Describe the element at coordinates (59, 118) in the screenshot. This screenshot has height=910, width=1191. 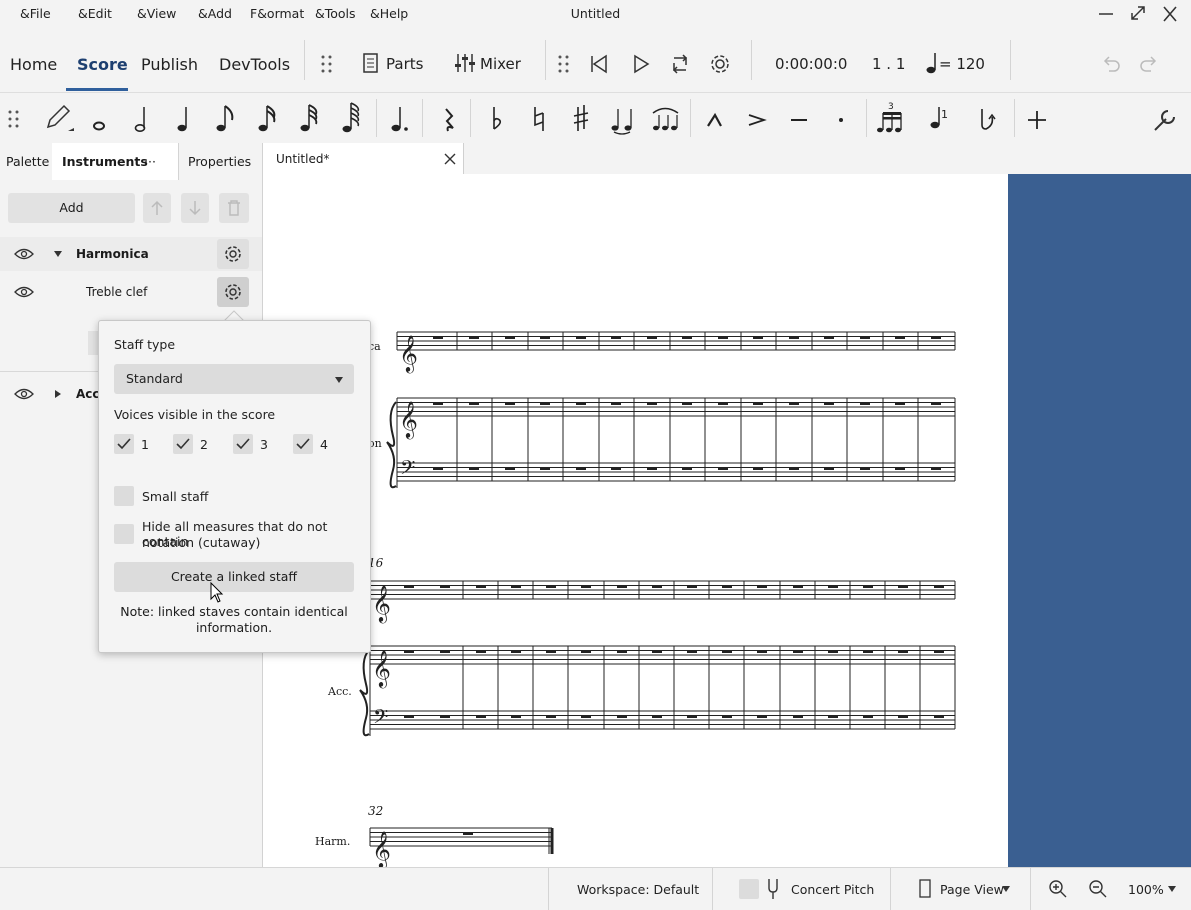
I see `pencil-icon` at that location.